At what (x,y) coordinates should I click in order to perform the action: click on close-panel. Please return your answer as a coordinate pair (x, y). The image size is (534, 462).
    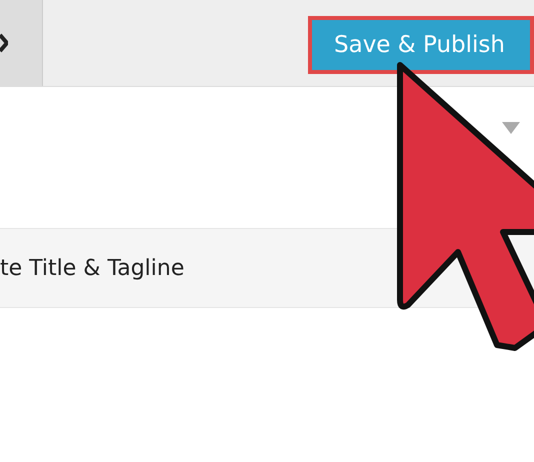
    Looking at the image, I should click on (21, 43).